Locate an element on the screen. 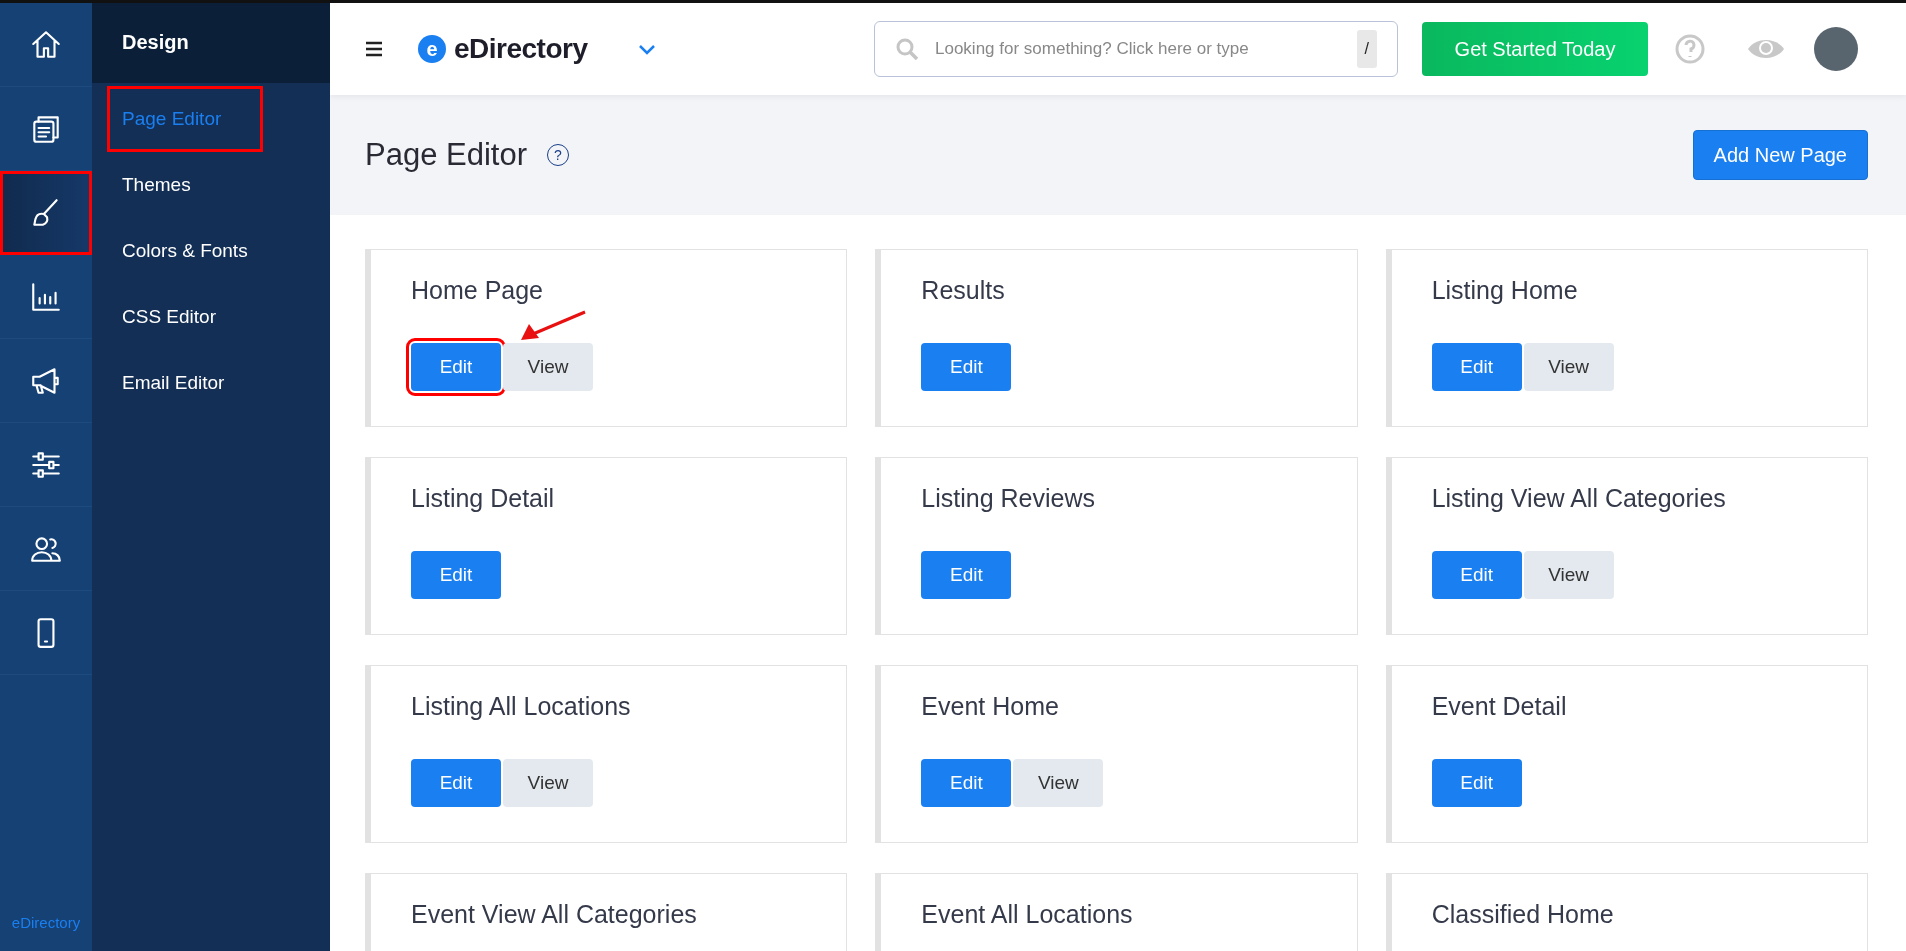  avatar is located at coordinates (1836, 49).